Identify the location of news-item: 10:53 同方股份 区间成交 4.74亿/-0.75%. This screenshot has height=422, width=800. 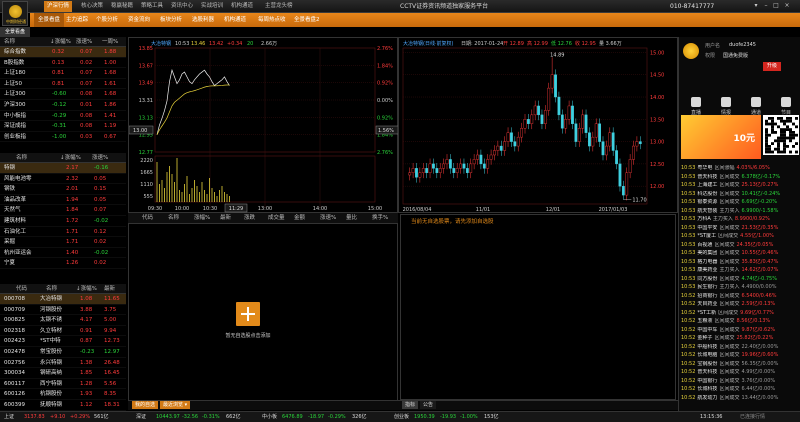
(740, 279).